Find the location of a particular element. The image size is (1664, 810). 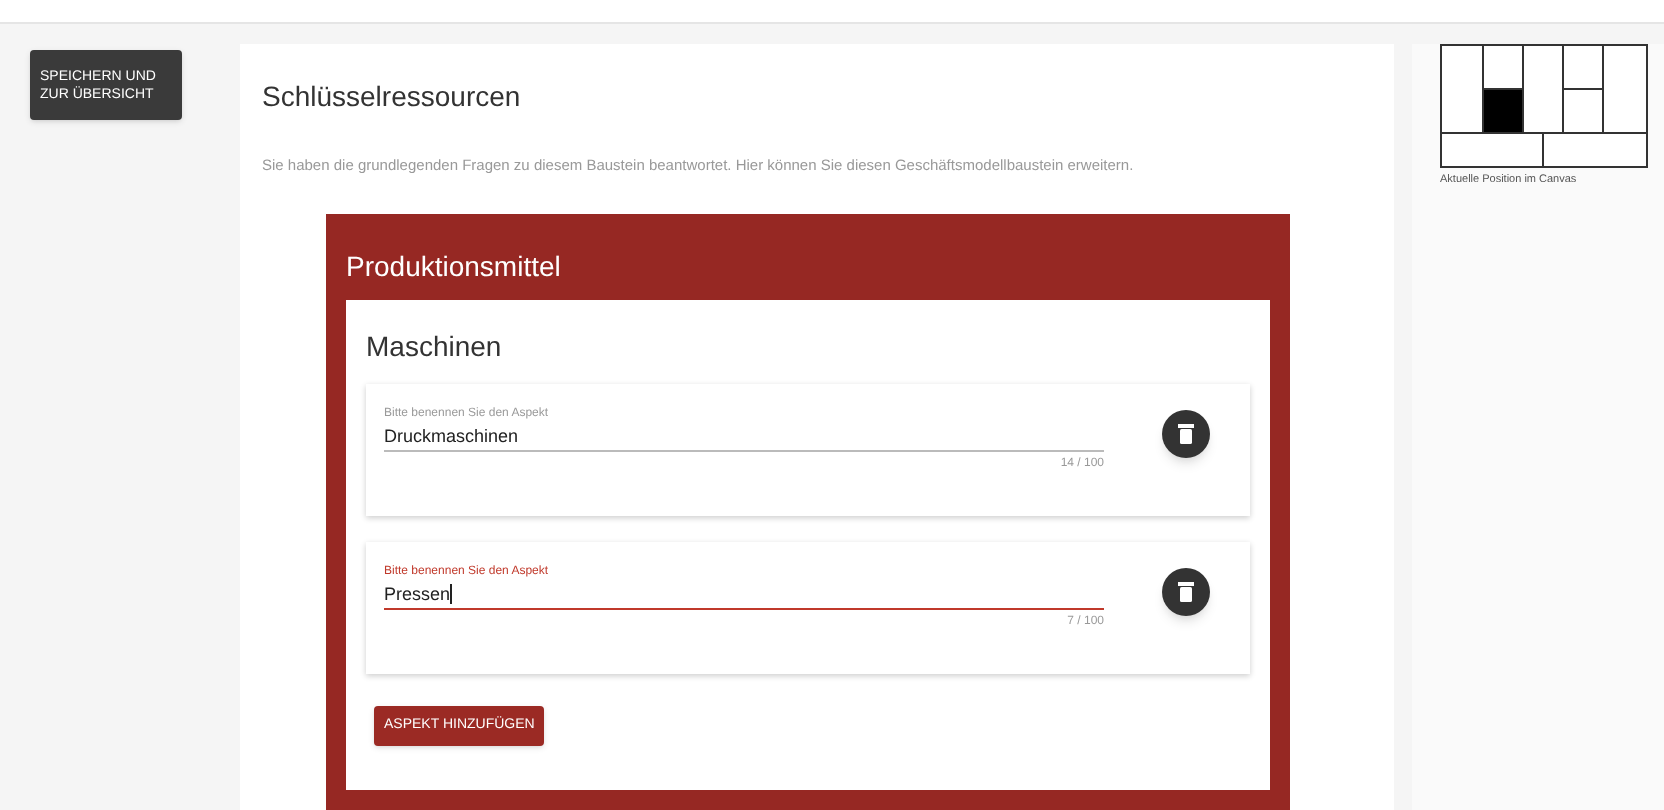

group-title: Maschinen is located at coordinates (435, 346).